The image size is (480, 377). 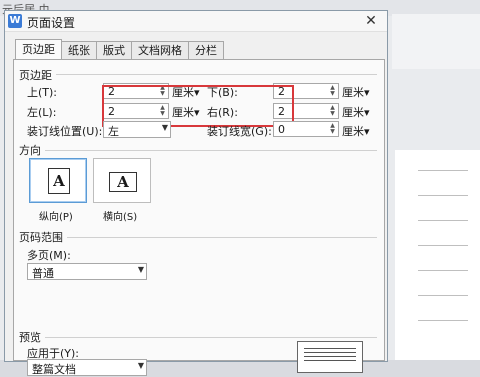 I want to click on top-margin-label: 上(T):, so click(x=42, y=92).